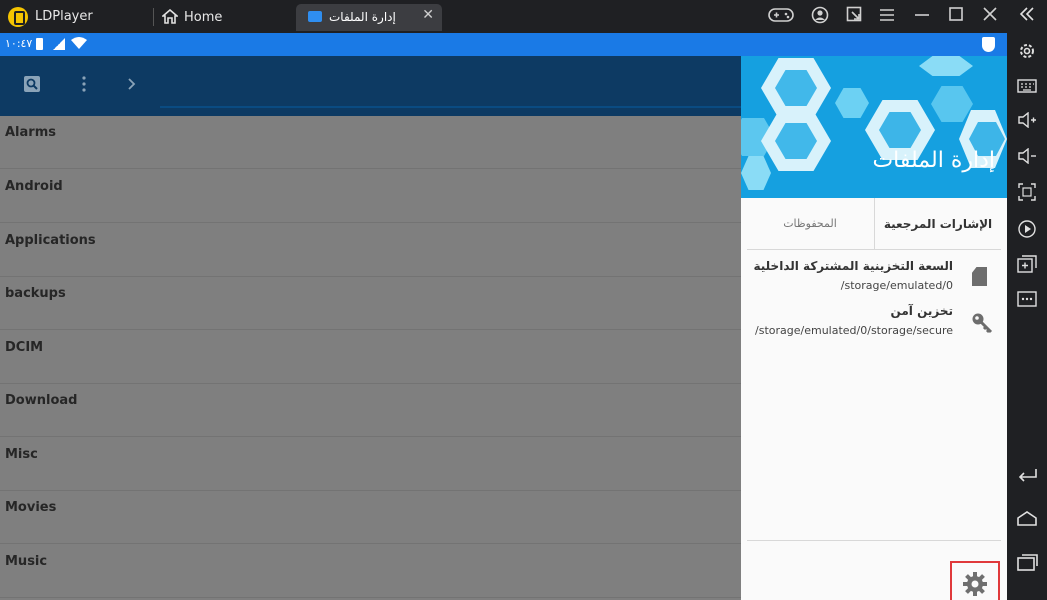  What do you see at coordinates (503, 16) in the screenshot?
I see `title-bar: LDPlayer Home إدارة الملفات ✕` at bounding box center [503, 16].